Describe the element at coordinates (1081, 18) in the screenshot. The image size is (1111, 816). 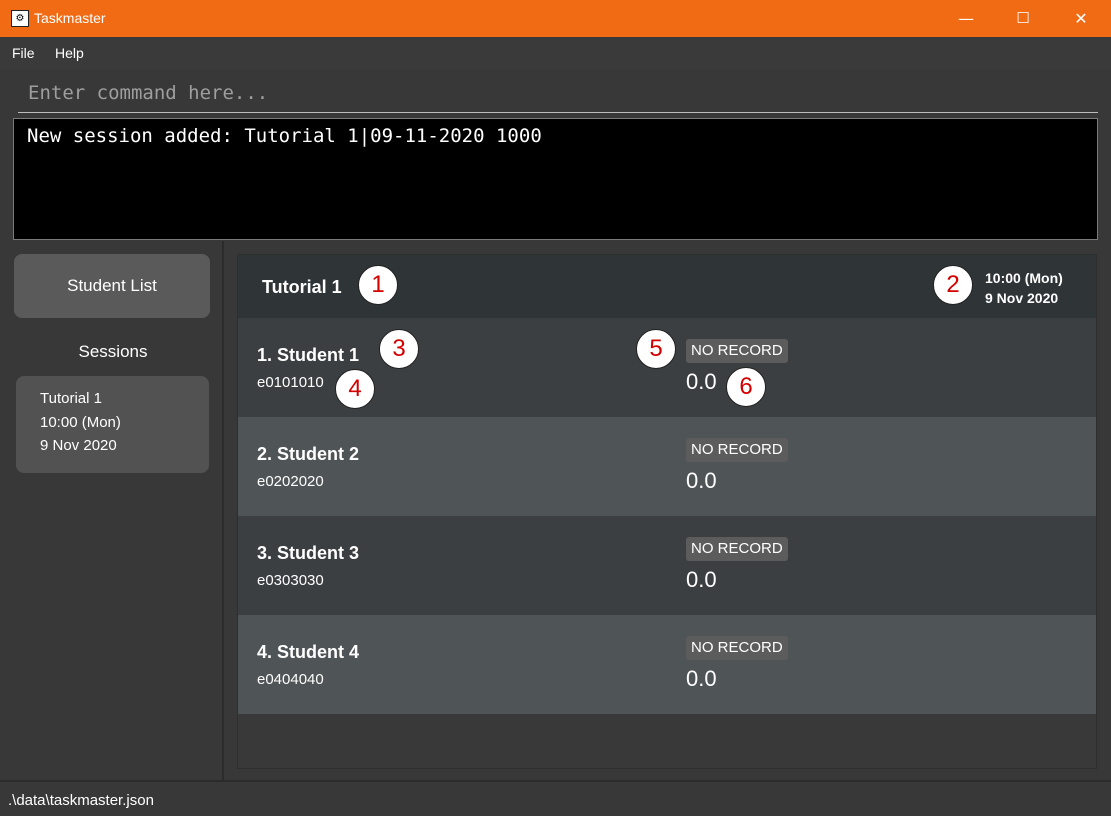
I see `close-icon: ✕` at that location.